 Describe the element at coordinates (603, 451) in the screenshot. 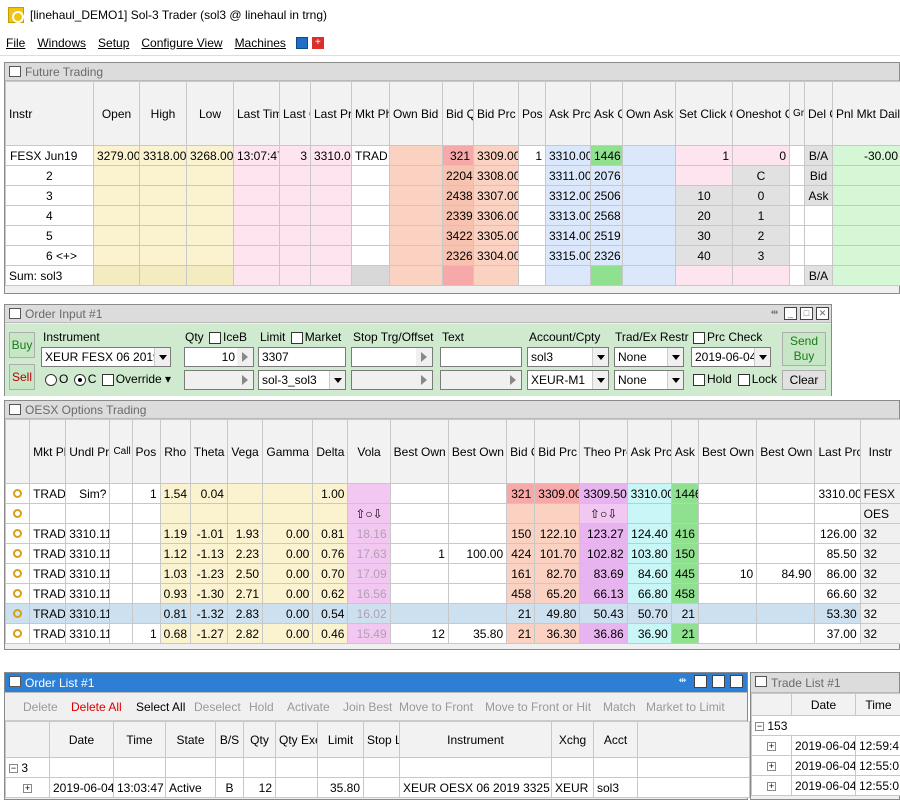

I see `options-col-header: Theo Prc` at that location.